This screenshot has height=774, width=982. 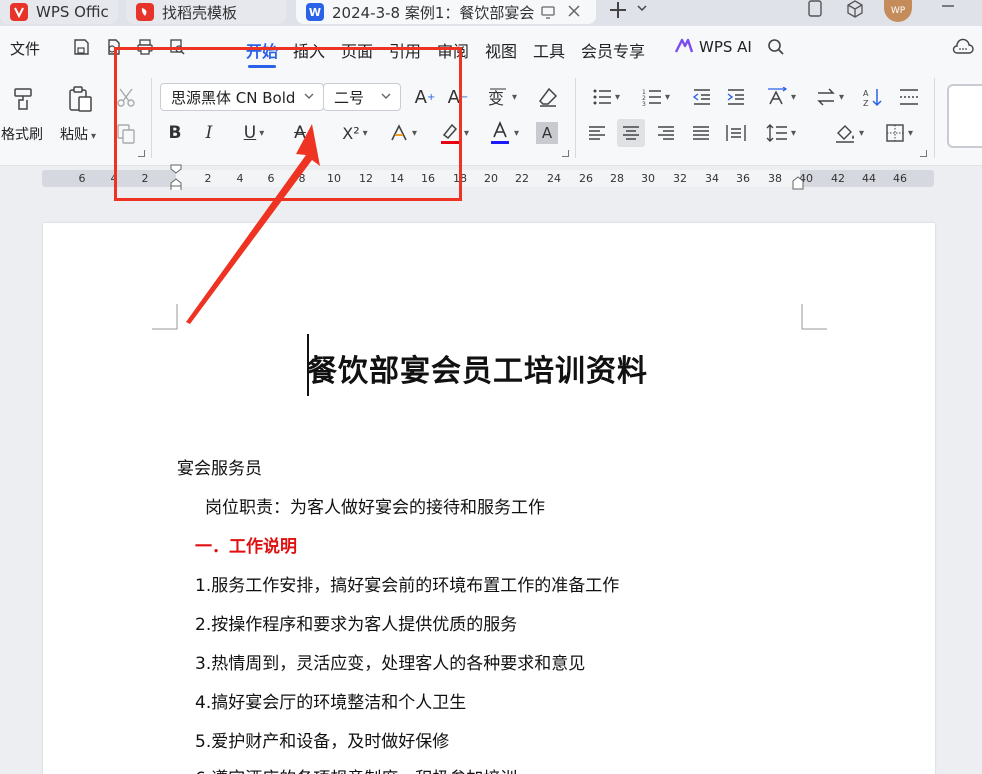 I want to click on ruler-tick: 26, so click(x=586, y=178).